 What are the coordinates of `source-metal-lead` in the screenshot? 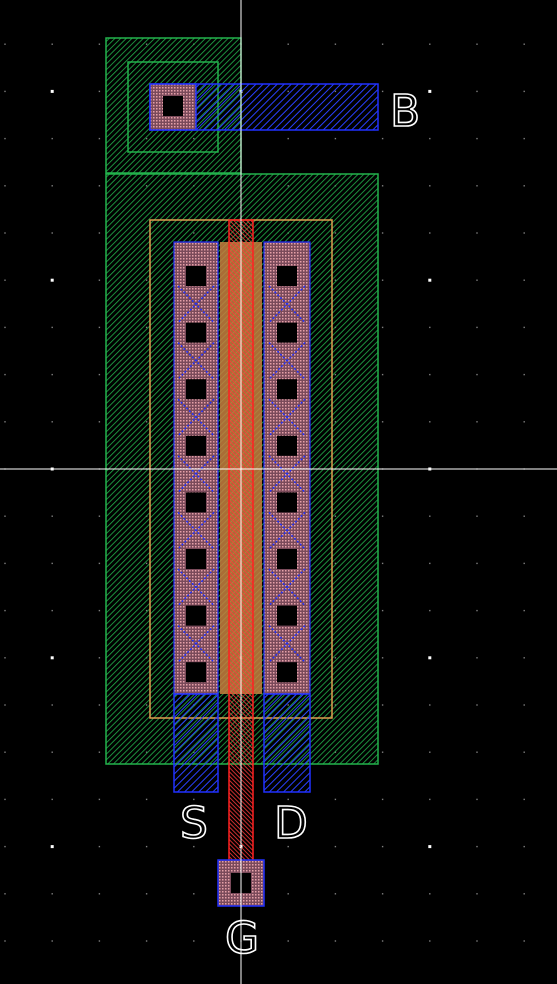 It's located at (196, 743).